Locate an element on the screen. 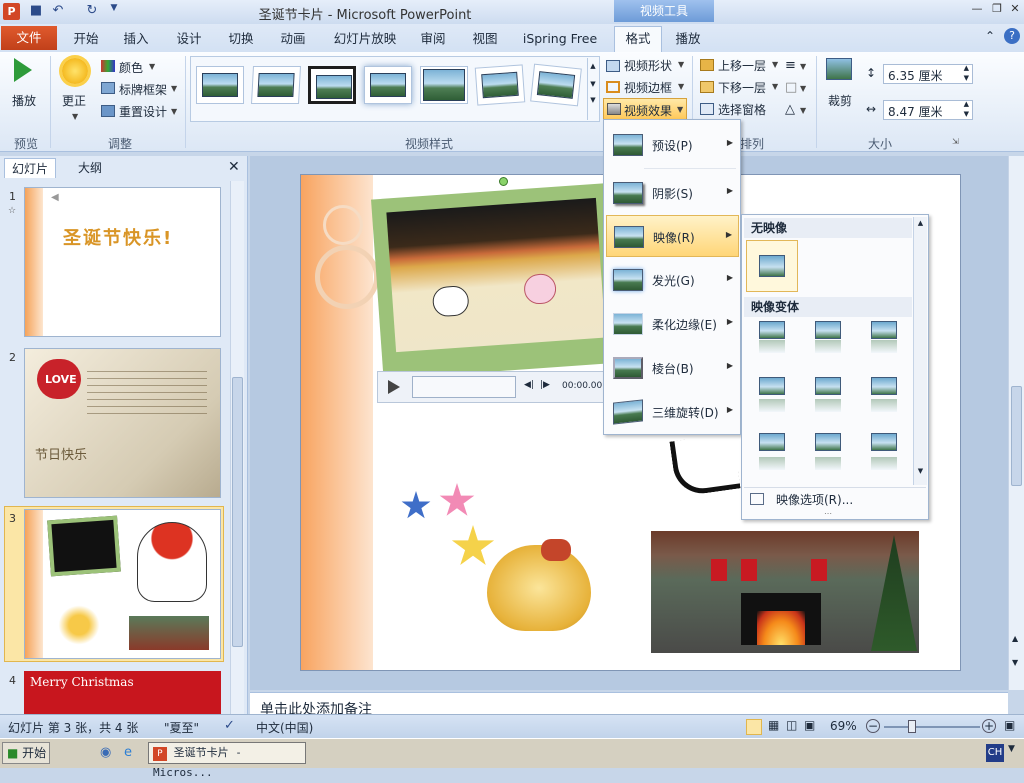 Image resolution: width=1024 pixels, height=783 pixels. color-icon is located at coordinates (108, 66).